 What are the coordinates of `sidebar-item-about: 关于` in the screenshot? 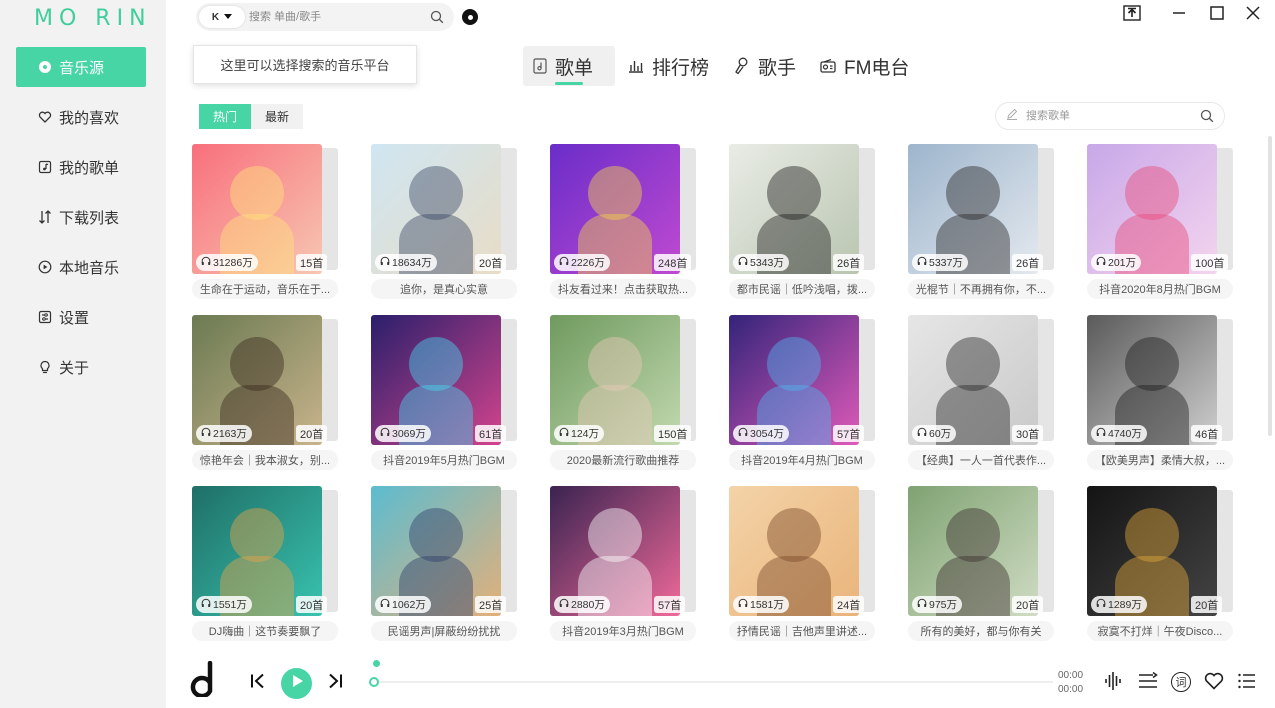 It's located at (81, 367).